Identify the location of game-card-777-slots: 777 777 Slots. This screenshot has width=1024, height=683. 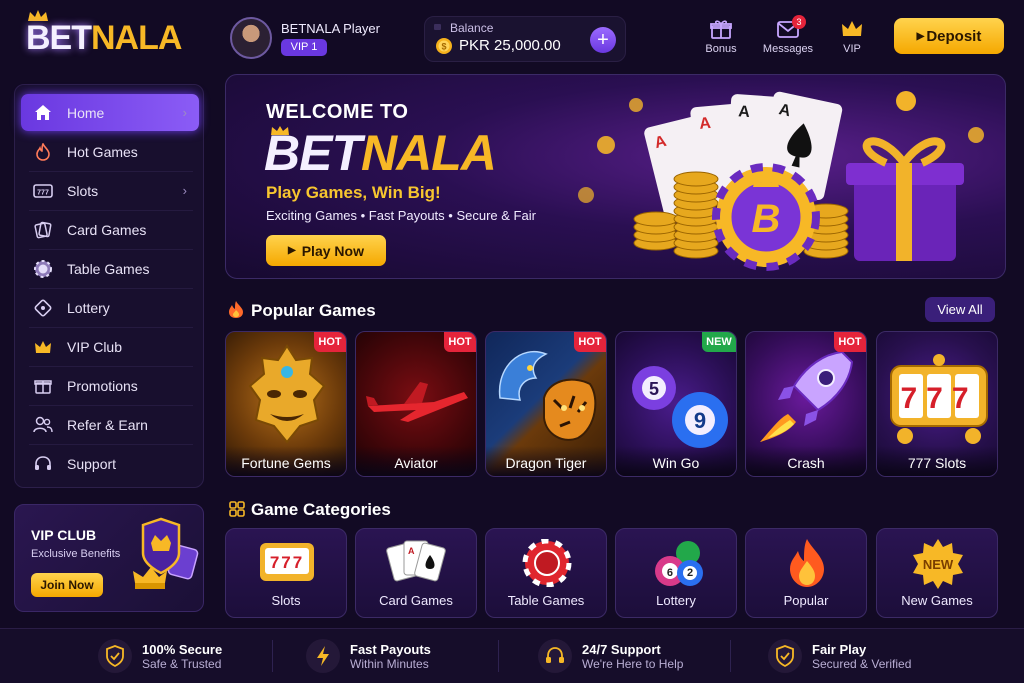
(937, 404).